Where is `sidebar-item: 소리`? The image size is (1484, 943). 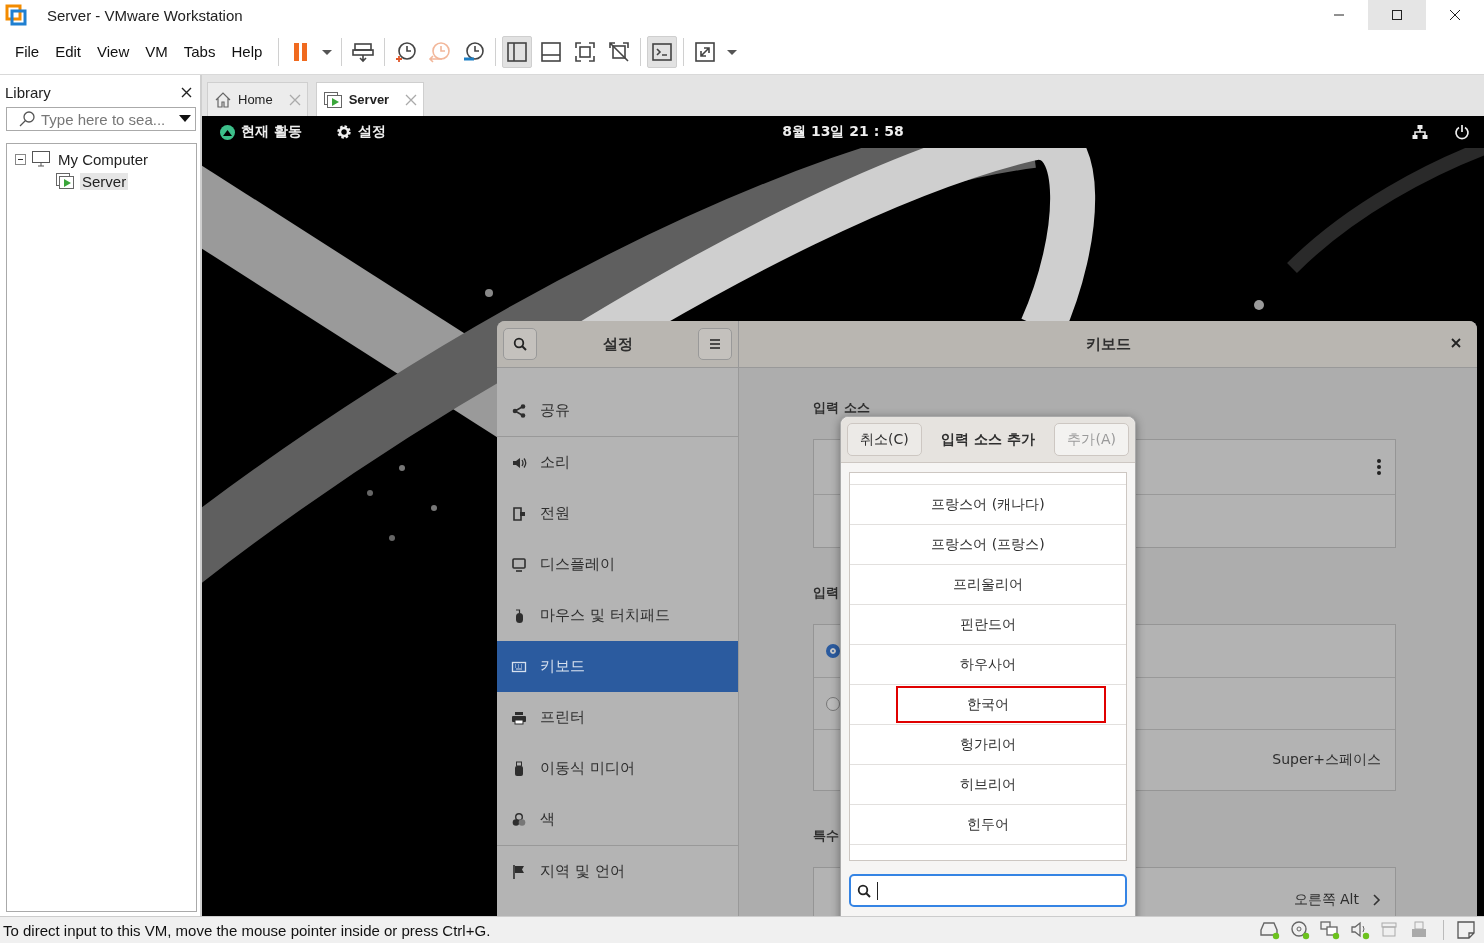
sidebar-item: 소리 is located at coordinates (617, 462).